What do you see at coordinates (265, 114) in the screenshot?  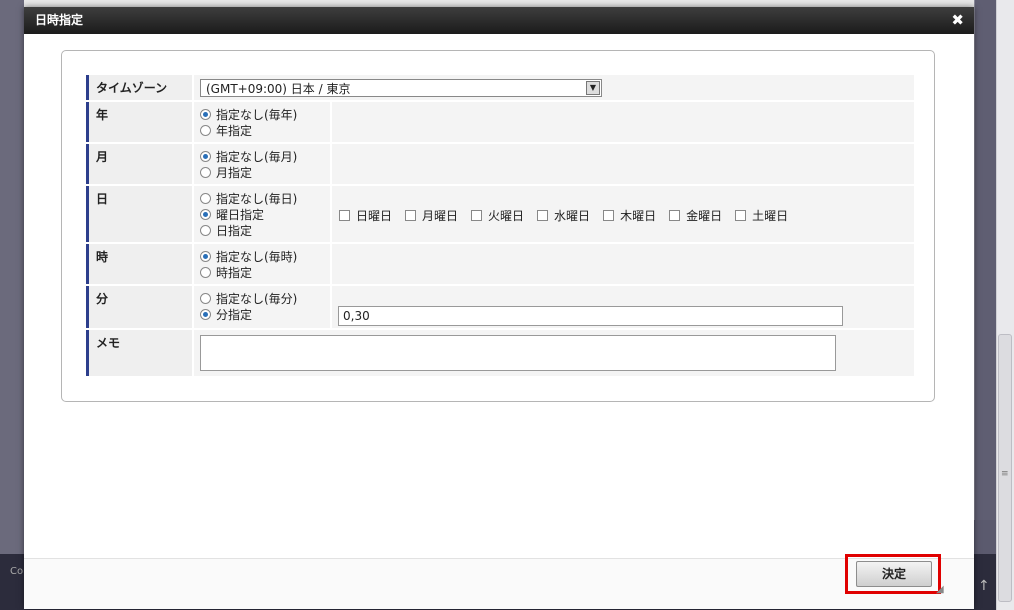 I see `year-option-every: 指定なし(毎年)` at bounding box center [265, 114].